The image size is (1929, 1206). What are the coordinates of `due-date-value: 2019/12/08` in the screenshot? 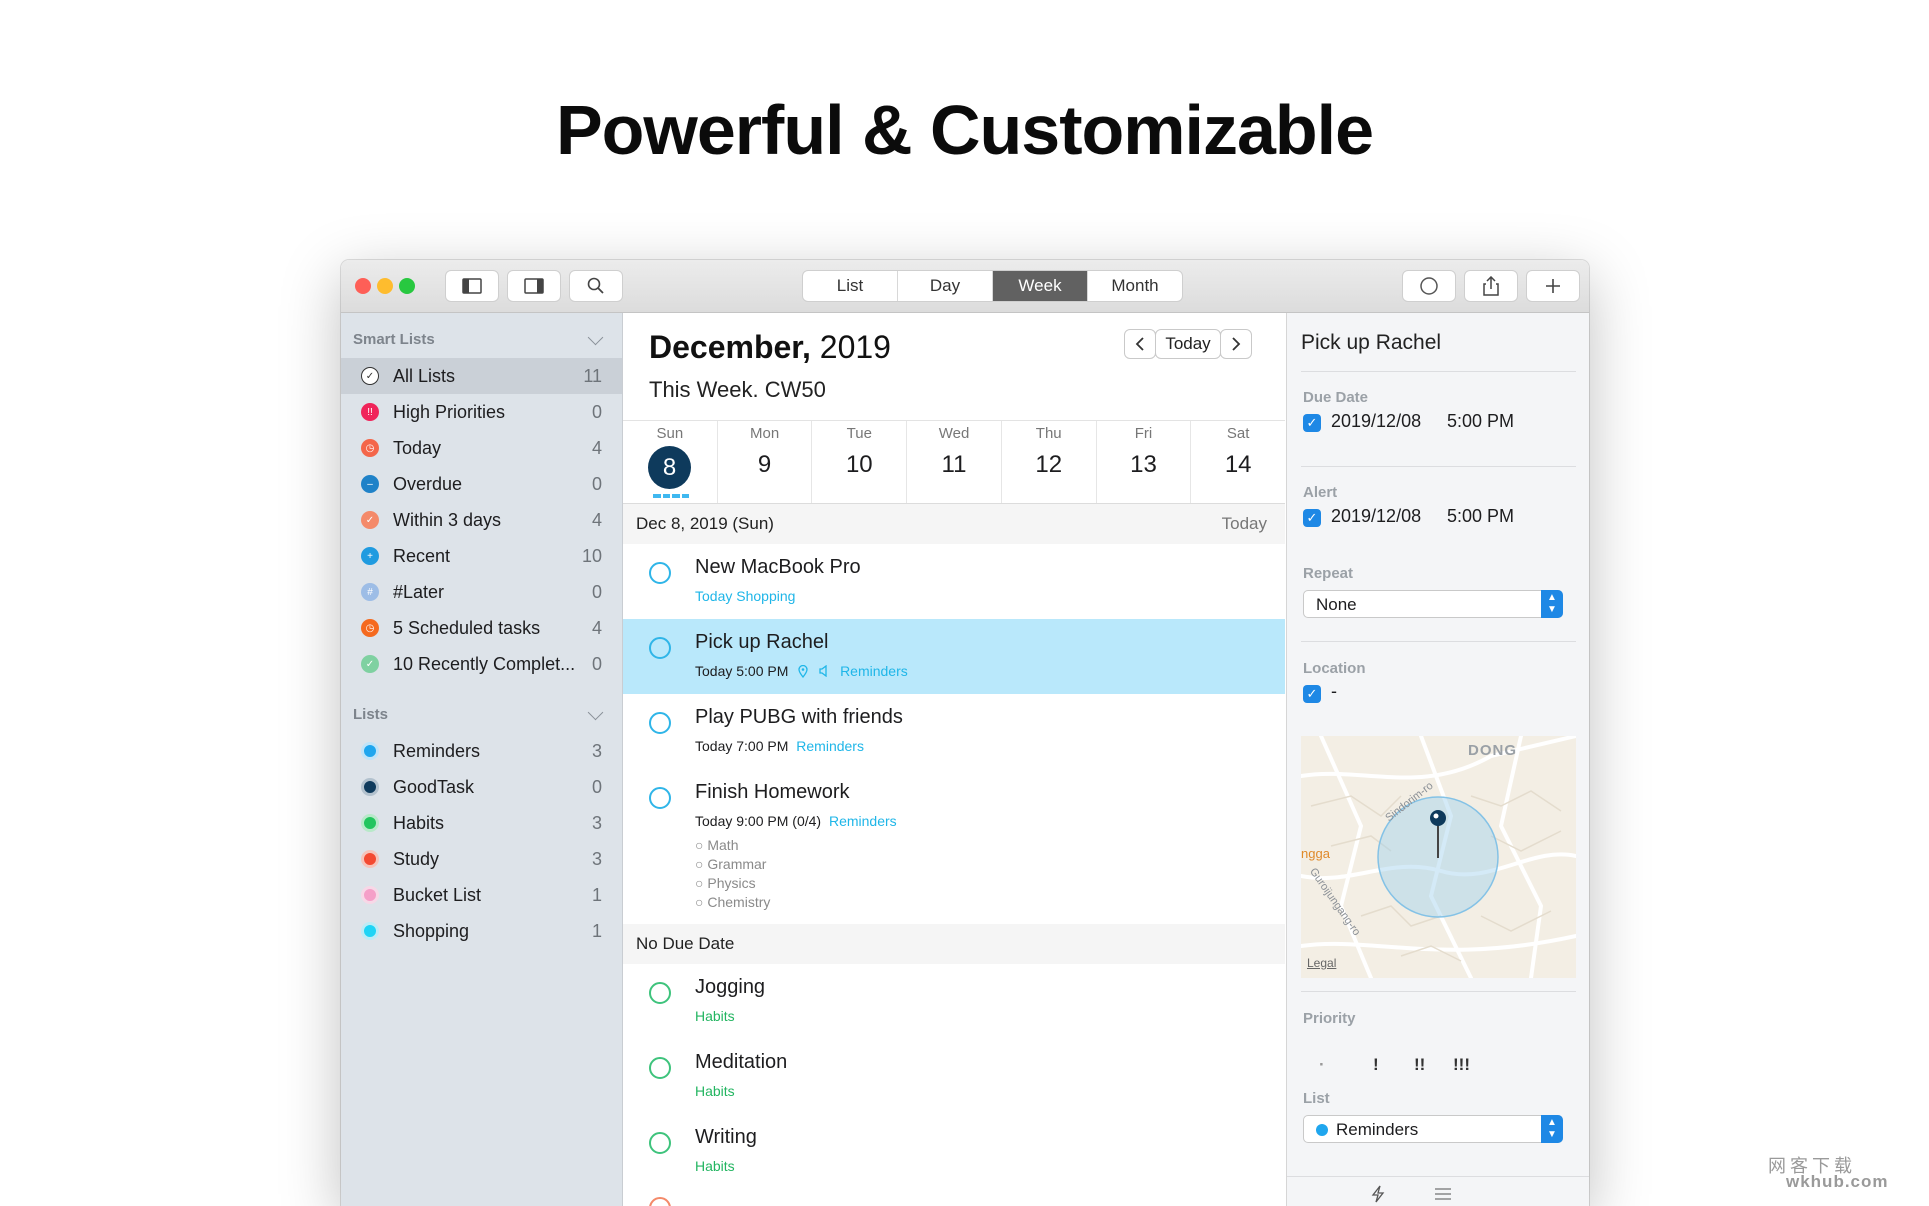 It's located at (1376, 421).